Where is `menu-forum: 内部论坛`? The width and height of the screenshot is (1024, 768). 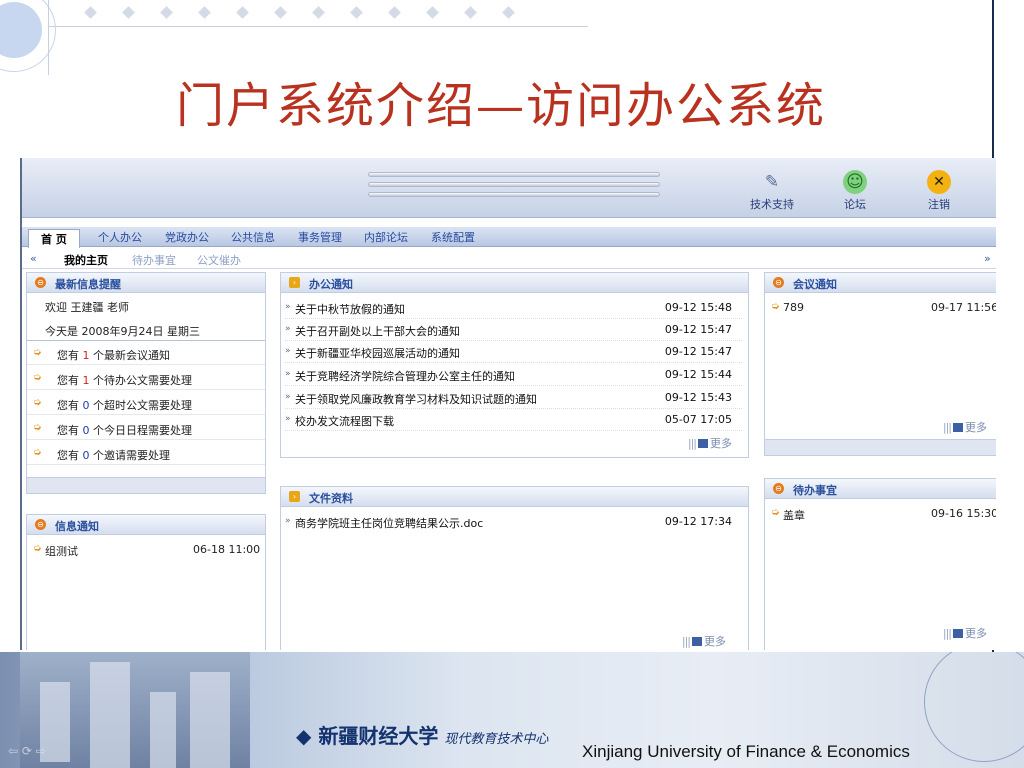 menu-forum: 内部论坛 is located at coordinates (386, 237).